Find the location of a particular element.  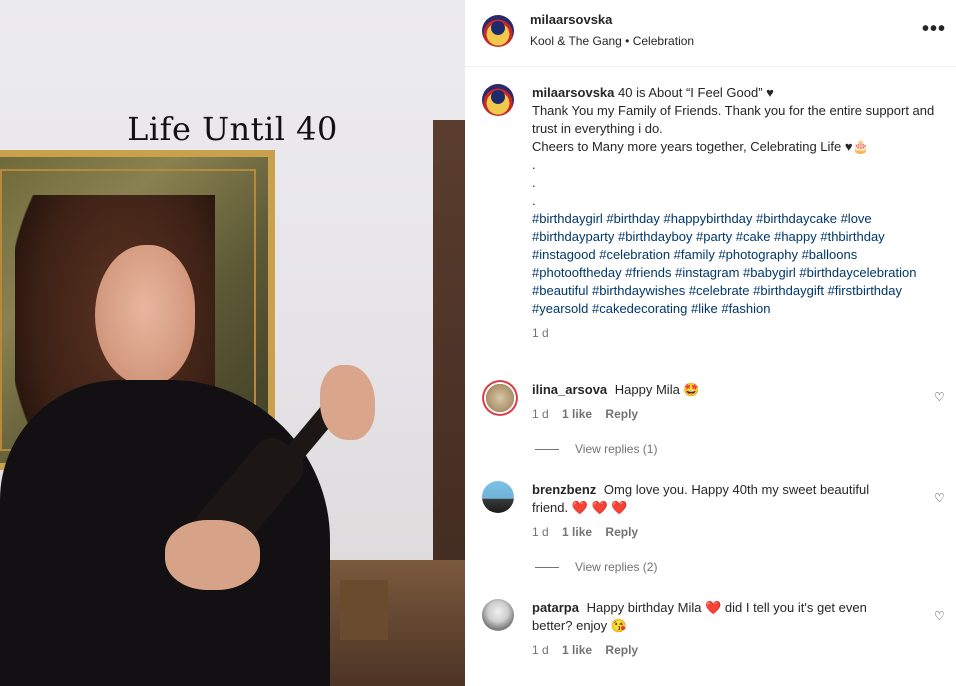

more-options-icon: ••• is located at coordinates (934, 29).